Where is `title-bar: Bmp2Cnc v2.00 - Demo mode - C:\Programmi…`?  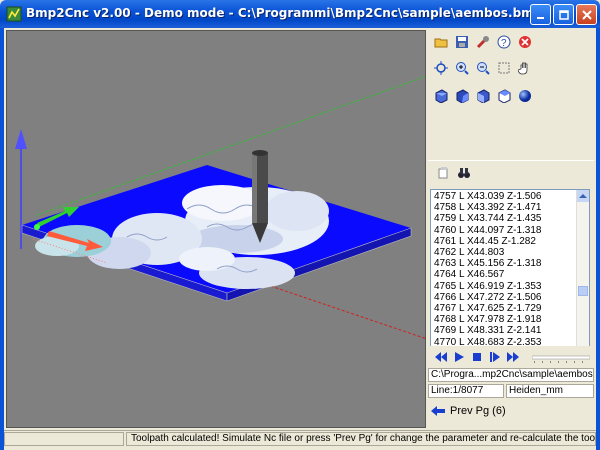 title-bar: Bmp2Cnc v2.00 - Demo mode - C:\Programmi… is located at coordinates (300, 14).